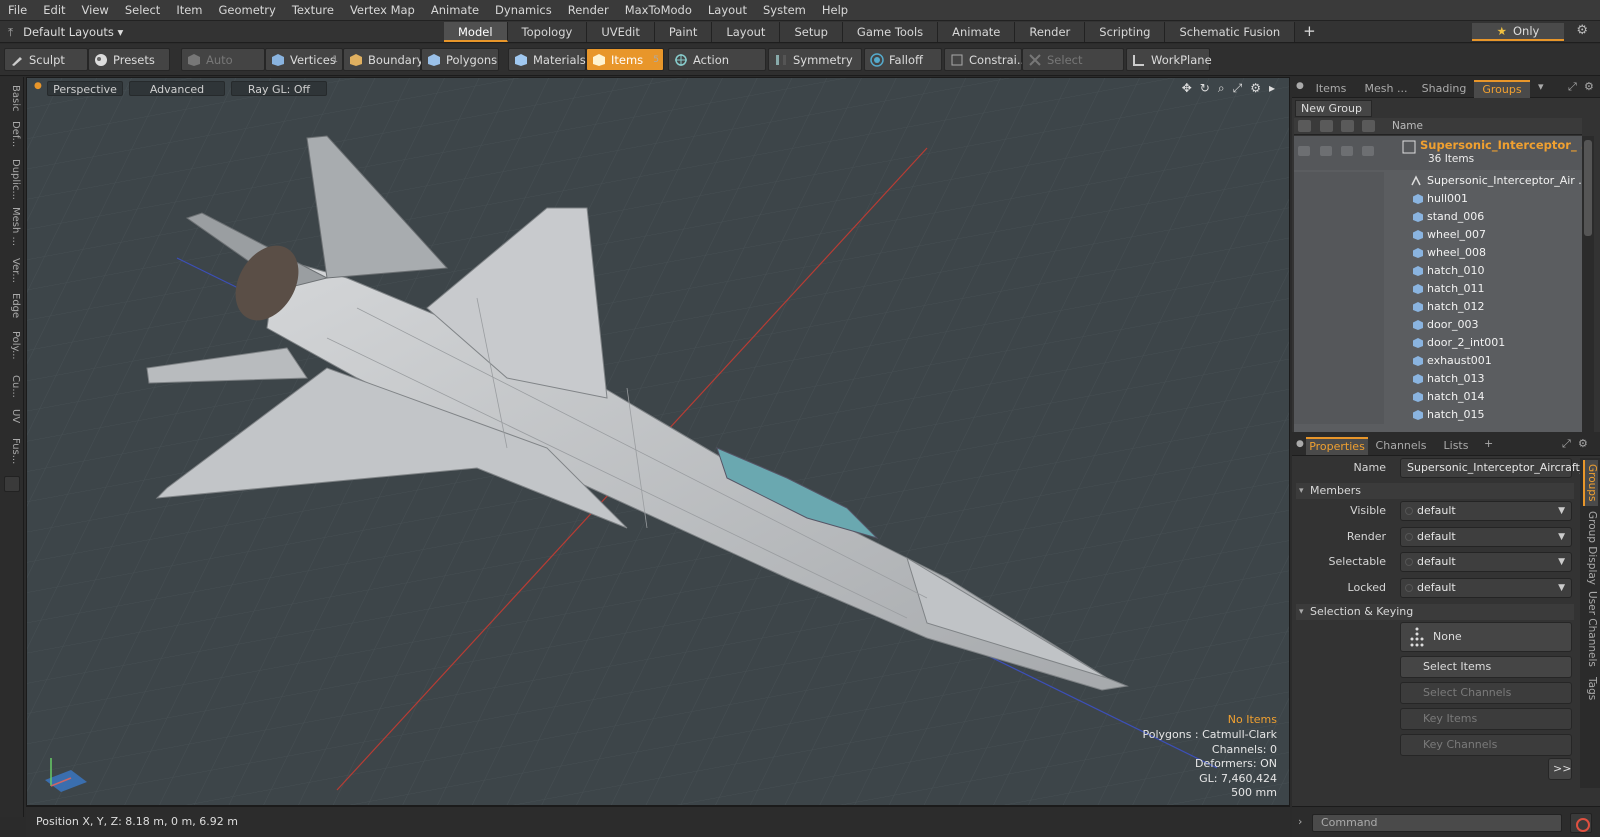  What do you see at coordinates (1438, 199) in the screenshot?
I see `list-item: hull001` at bounding box center [1438, 199].